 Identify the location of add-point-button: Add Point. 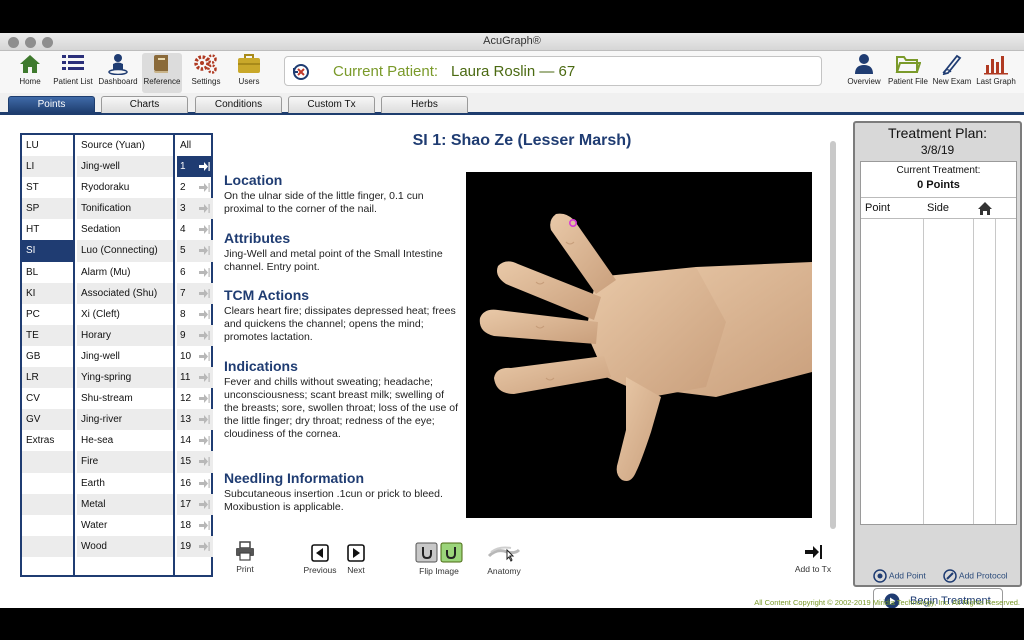
(899, 576).